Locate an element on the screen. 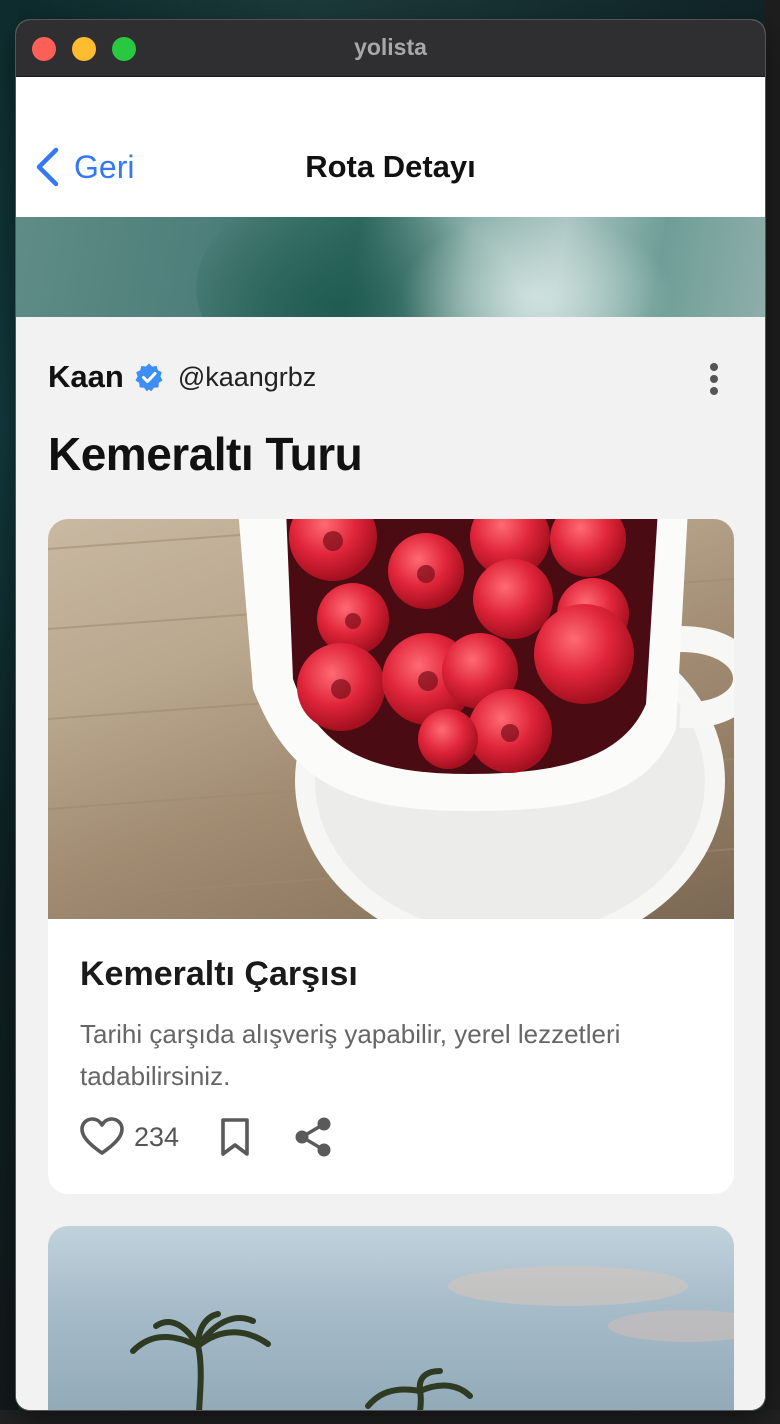  stop-title: Kemeraltı Çarşısı is located at coordinates (219, 974).